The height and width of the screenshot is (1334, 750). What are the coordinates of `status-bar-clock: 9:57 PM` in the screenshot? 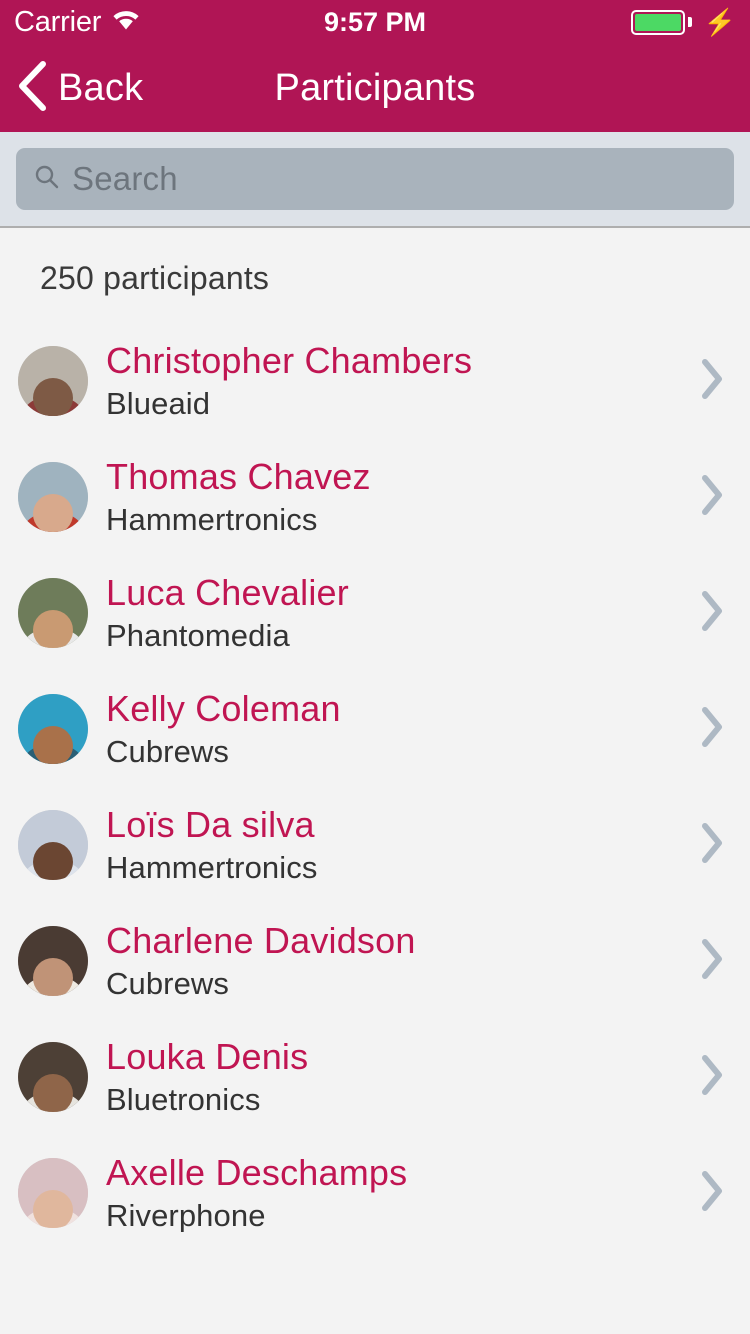 It's located at (375, 22).